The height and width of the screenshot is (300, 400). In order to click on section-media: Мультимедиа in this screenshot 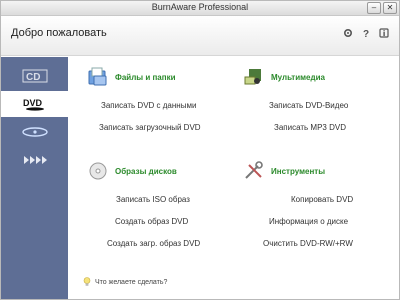, I will do `click(284, 77)`.